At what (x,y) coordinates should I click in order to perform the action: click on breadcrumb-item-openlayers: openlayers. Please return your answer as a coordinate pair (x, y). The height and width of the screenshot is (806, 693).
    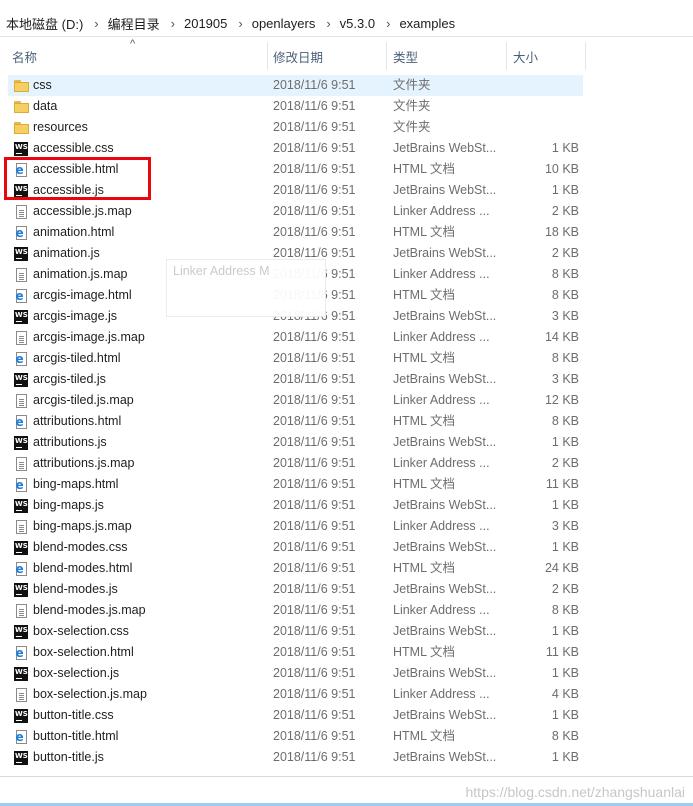
    Looking at the image, I should click on (284, 23).